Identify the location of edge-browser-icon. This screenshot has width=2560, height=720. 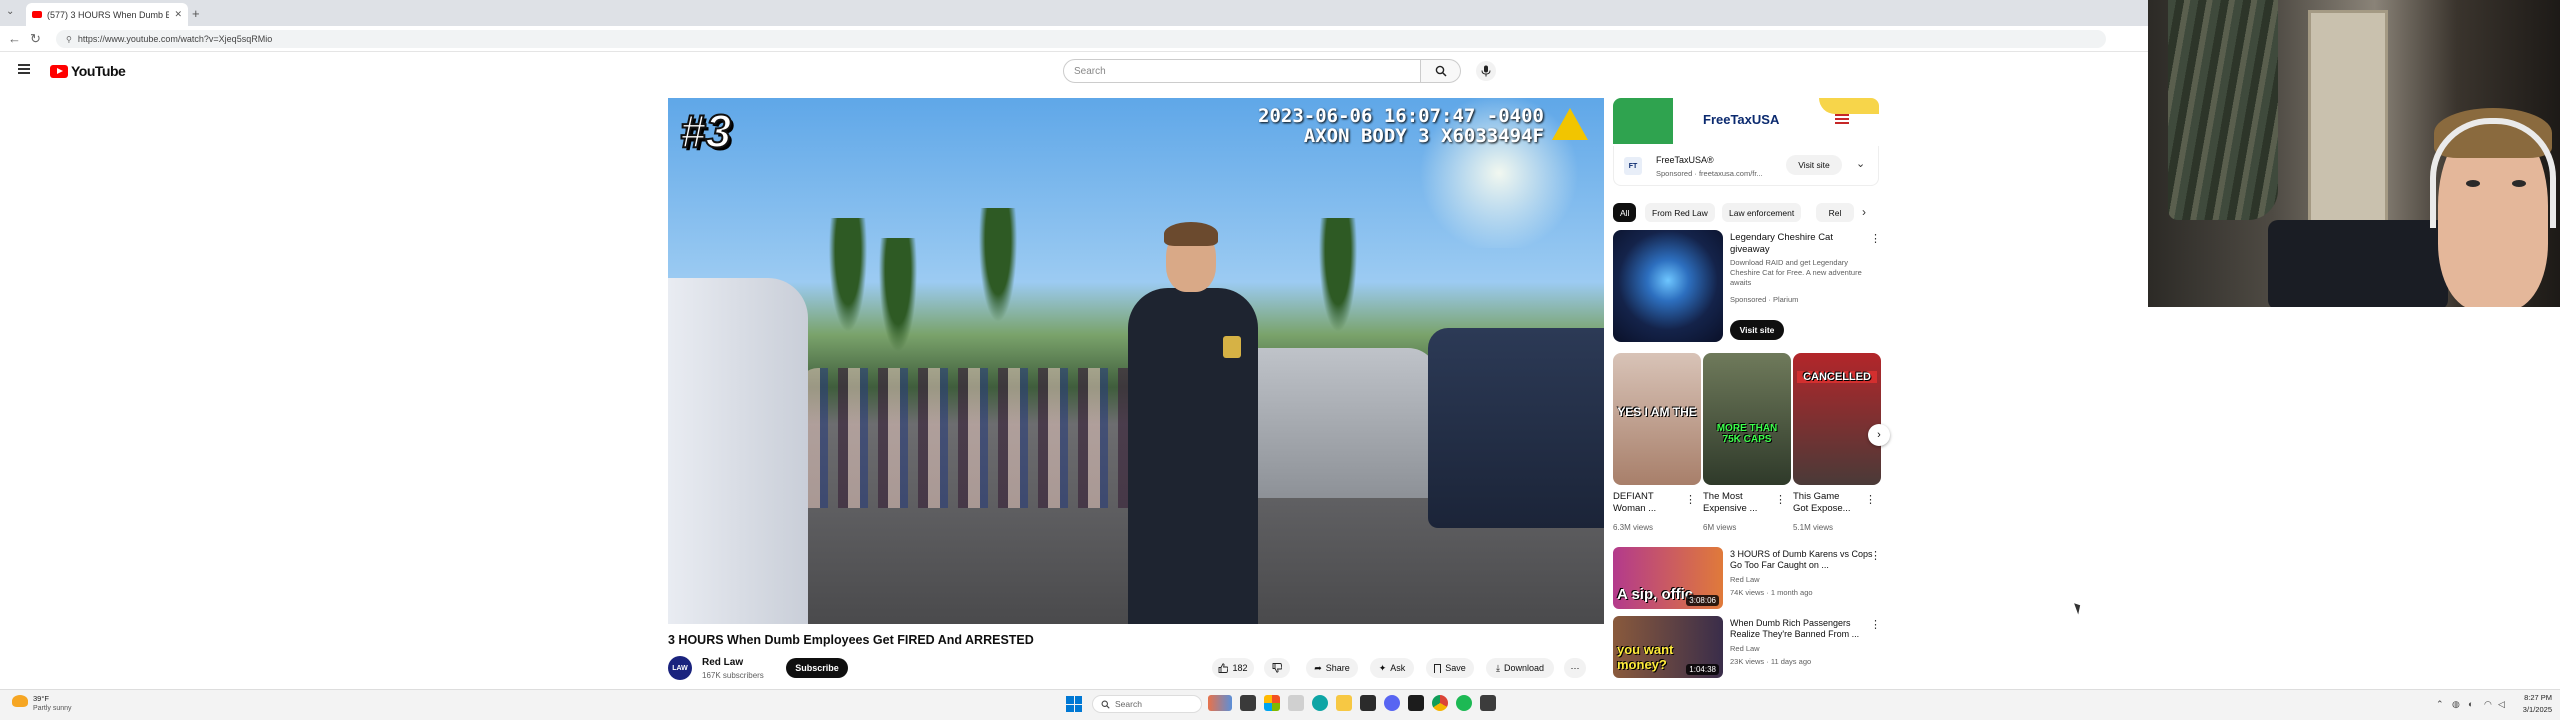
(1320, 703).